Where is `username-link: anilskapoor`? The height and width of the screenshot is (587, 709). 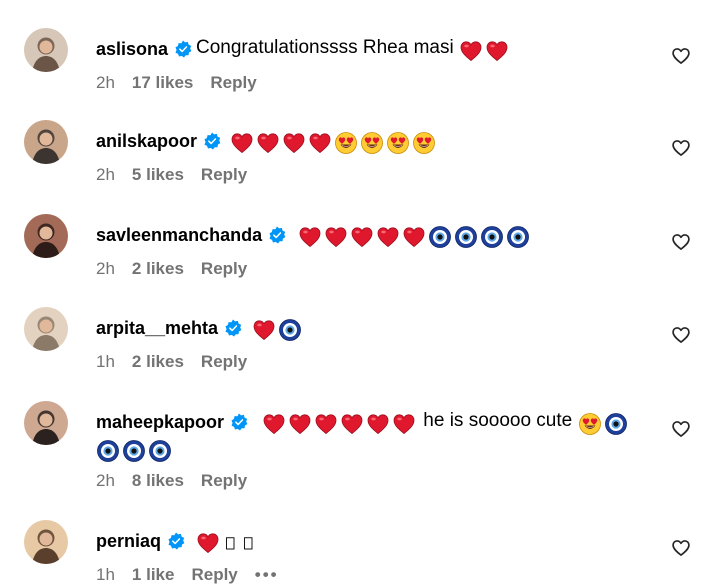
username-link: anilskapoor is located at coordinates (158, 141).